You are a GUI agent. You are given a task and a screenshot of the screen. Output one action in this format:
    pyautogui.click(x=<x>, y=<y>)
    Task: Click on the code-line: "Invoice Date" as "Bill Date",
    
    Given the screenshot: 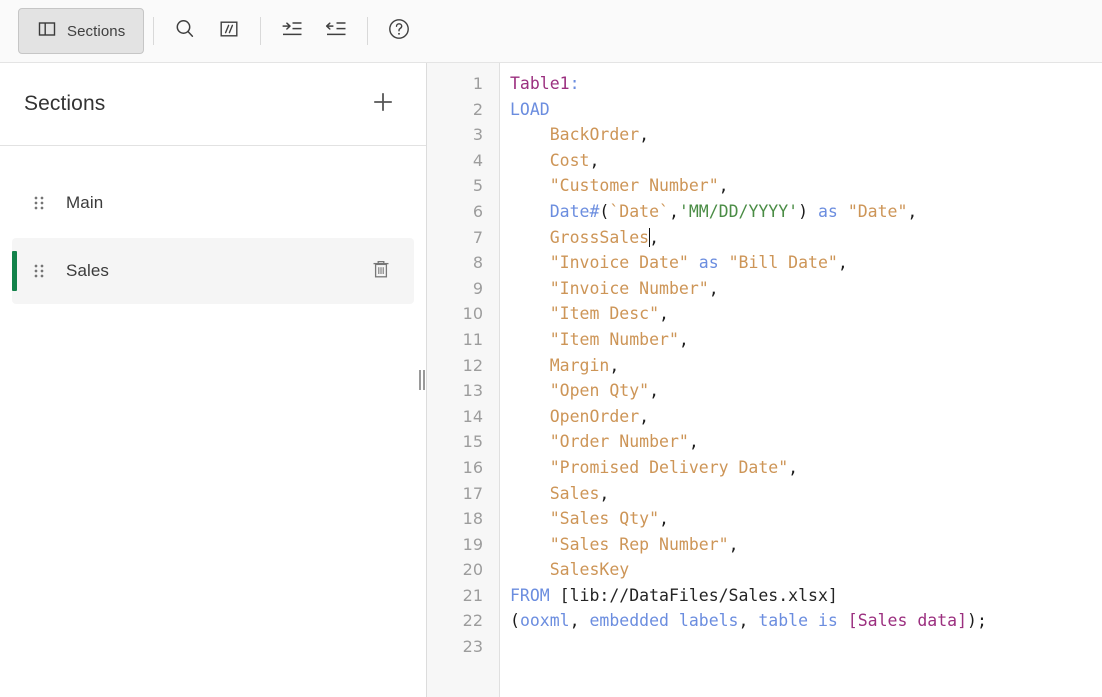 What is the action you would take?
    pyautogui.click(x=806, y=263)
    